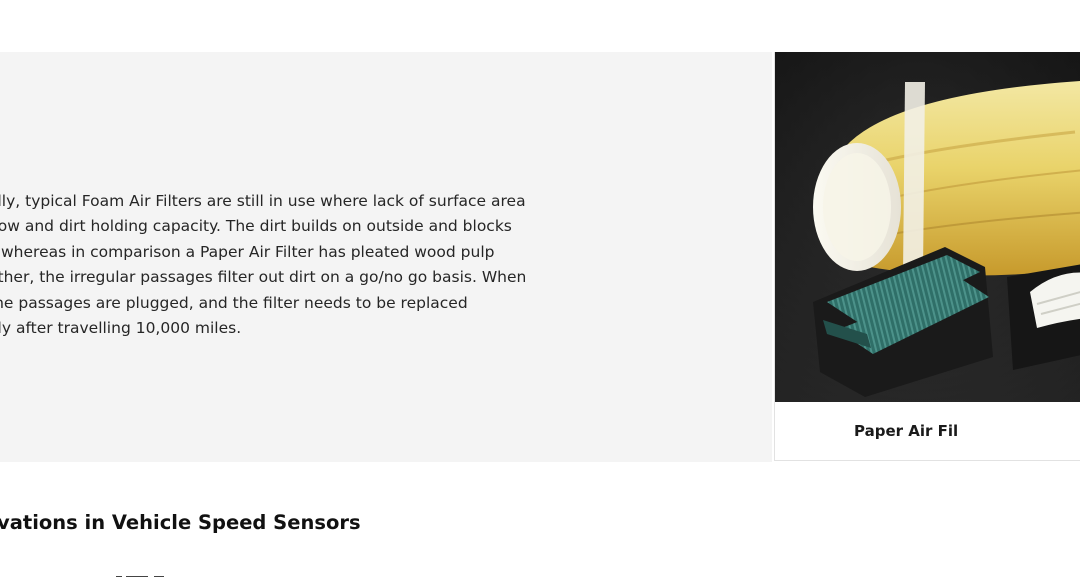 The image size is (1080, 577). Describe the element at coordinates (550, 573) in the screenshot. I see `cut-off-text-line` at that location.